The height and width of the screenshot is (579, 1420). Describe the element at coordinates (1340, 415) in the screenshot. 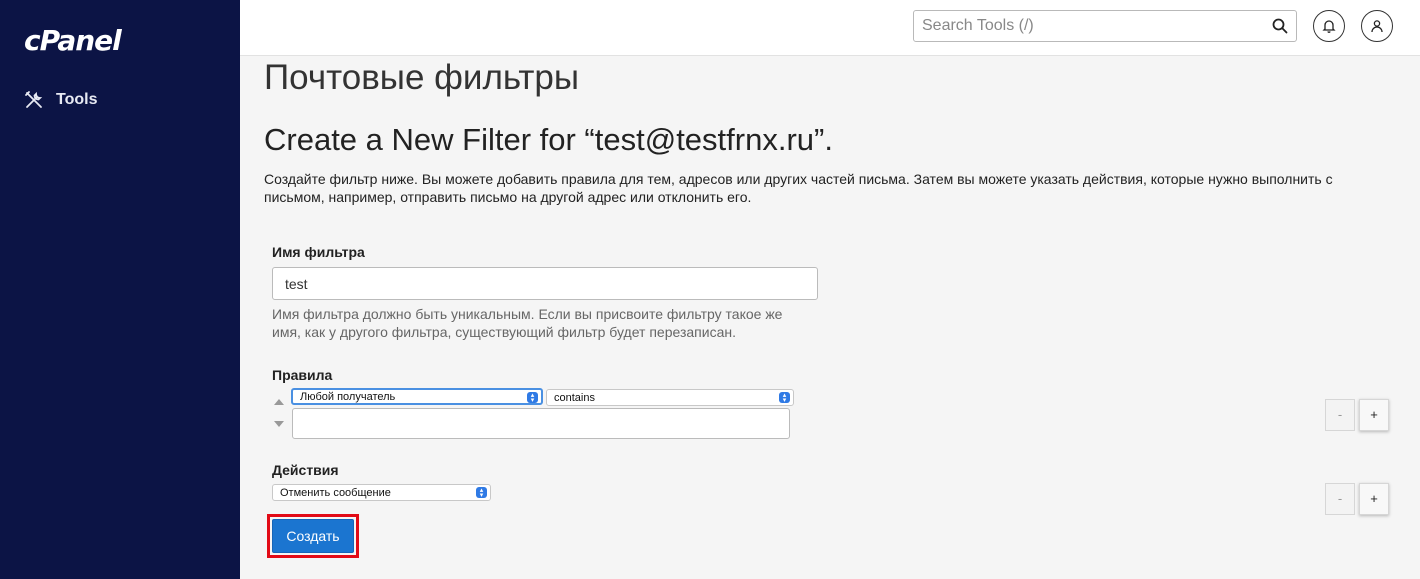

I see `remove-rule-button: -` at that location.